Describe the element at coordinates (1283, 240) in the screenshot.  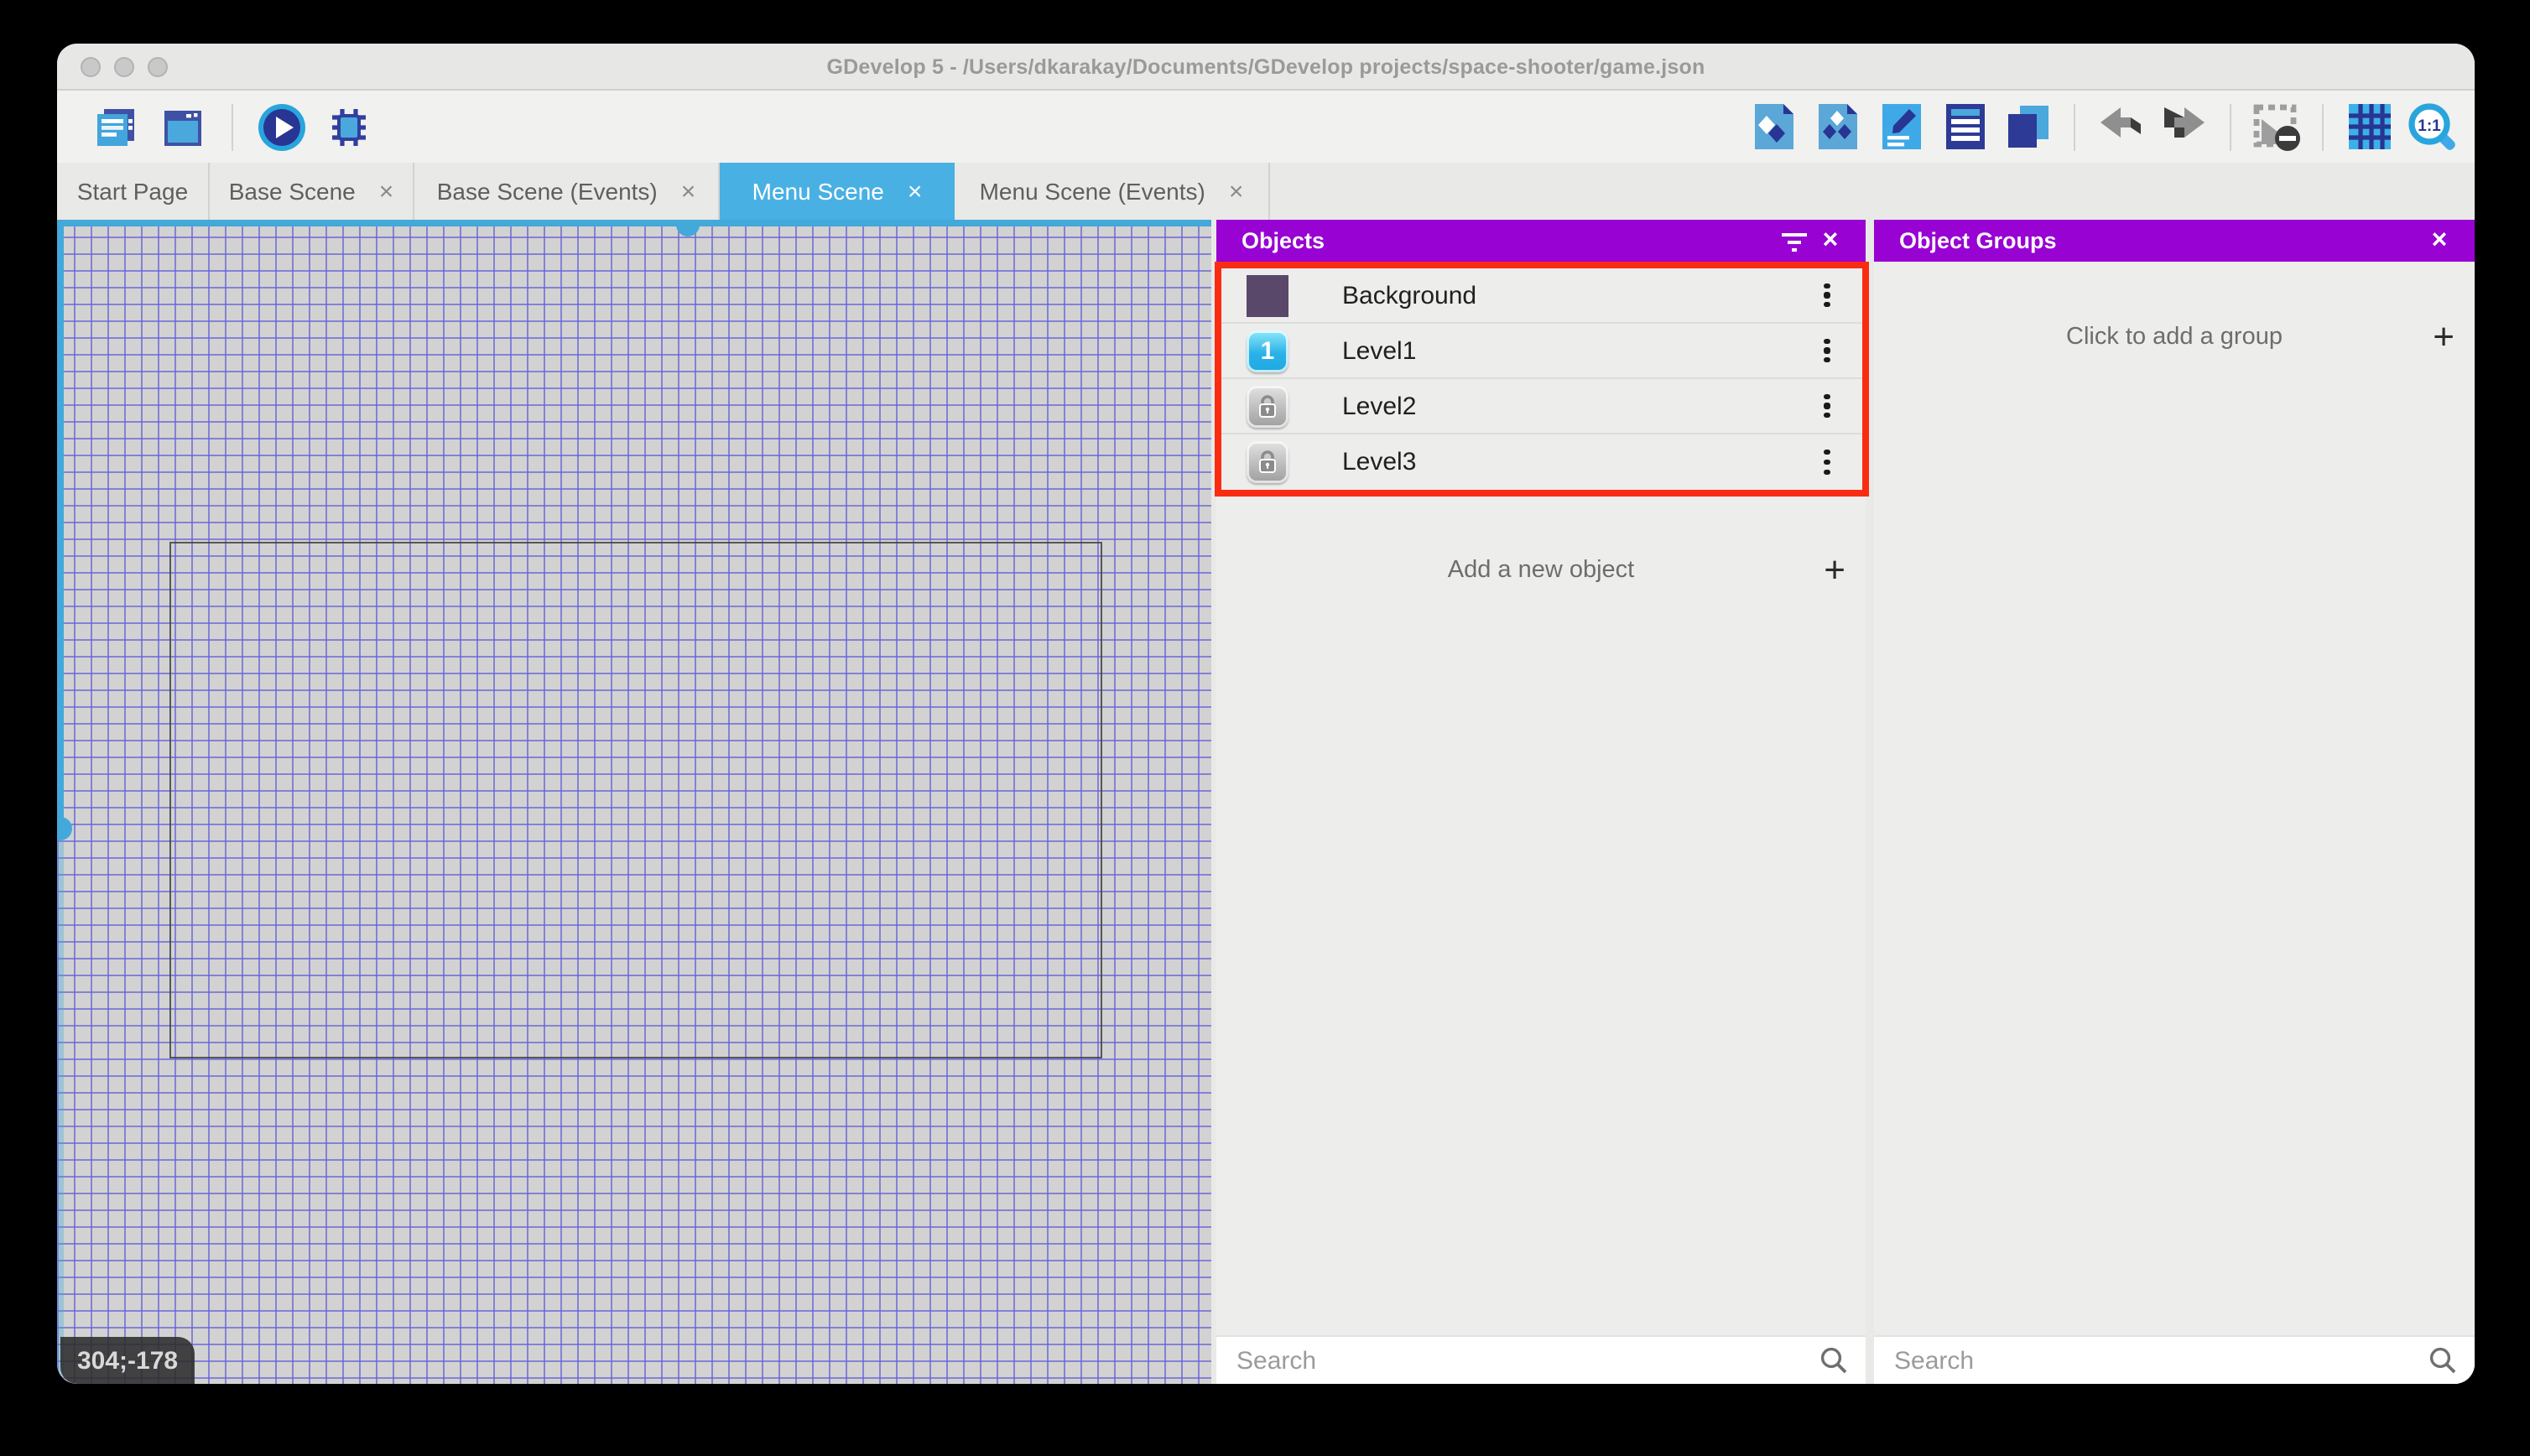
I see `objects-panel-title: Objects` at that location.